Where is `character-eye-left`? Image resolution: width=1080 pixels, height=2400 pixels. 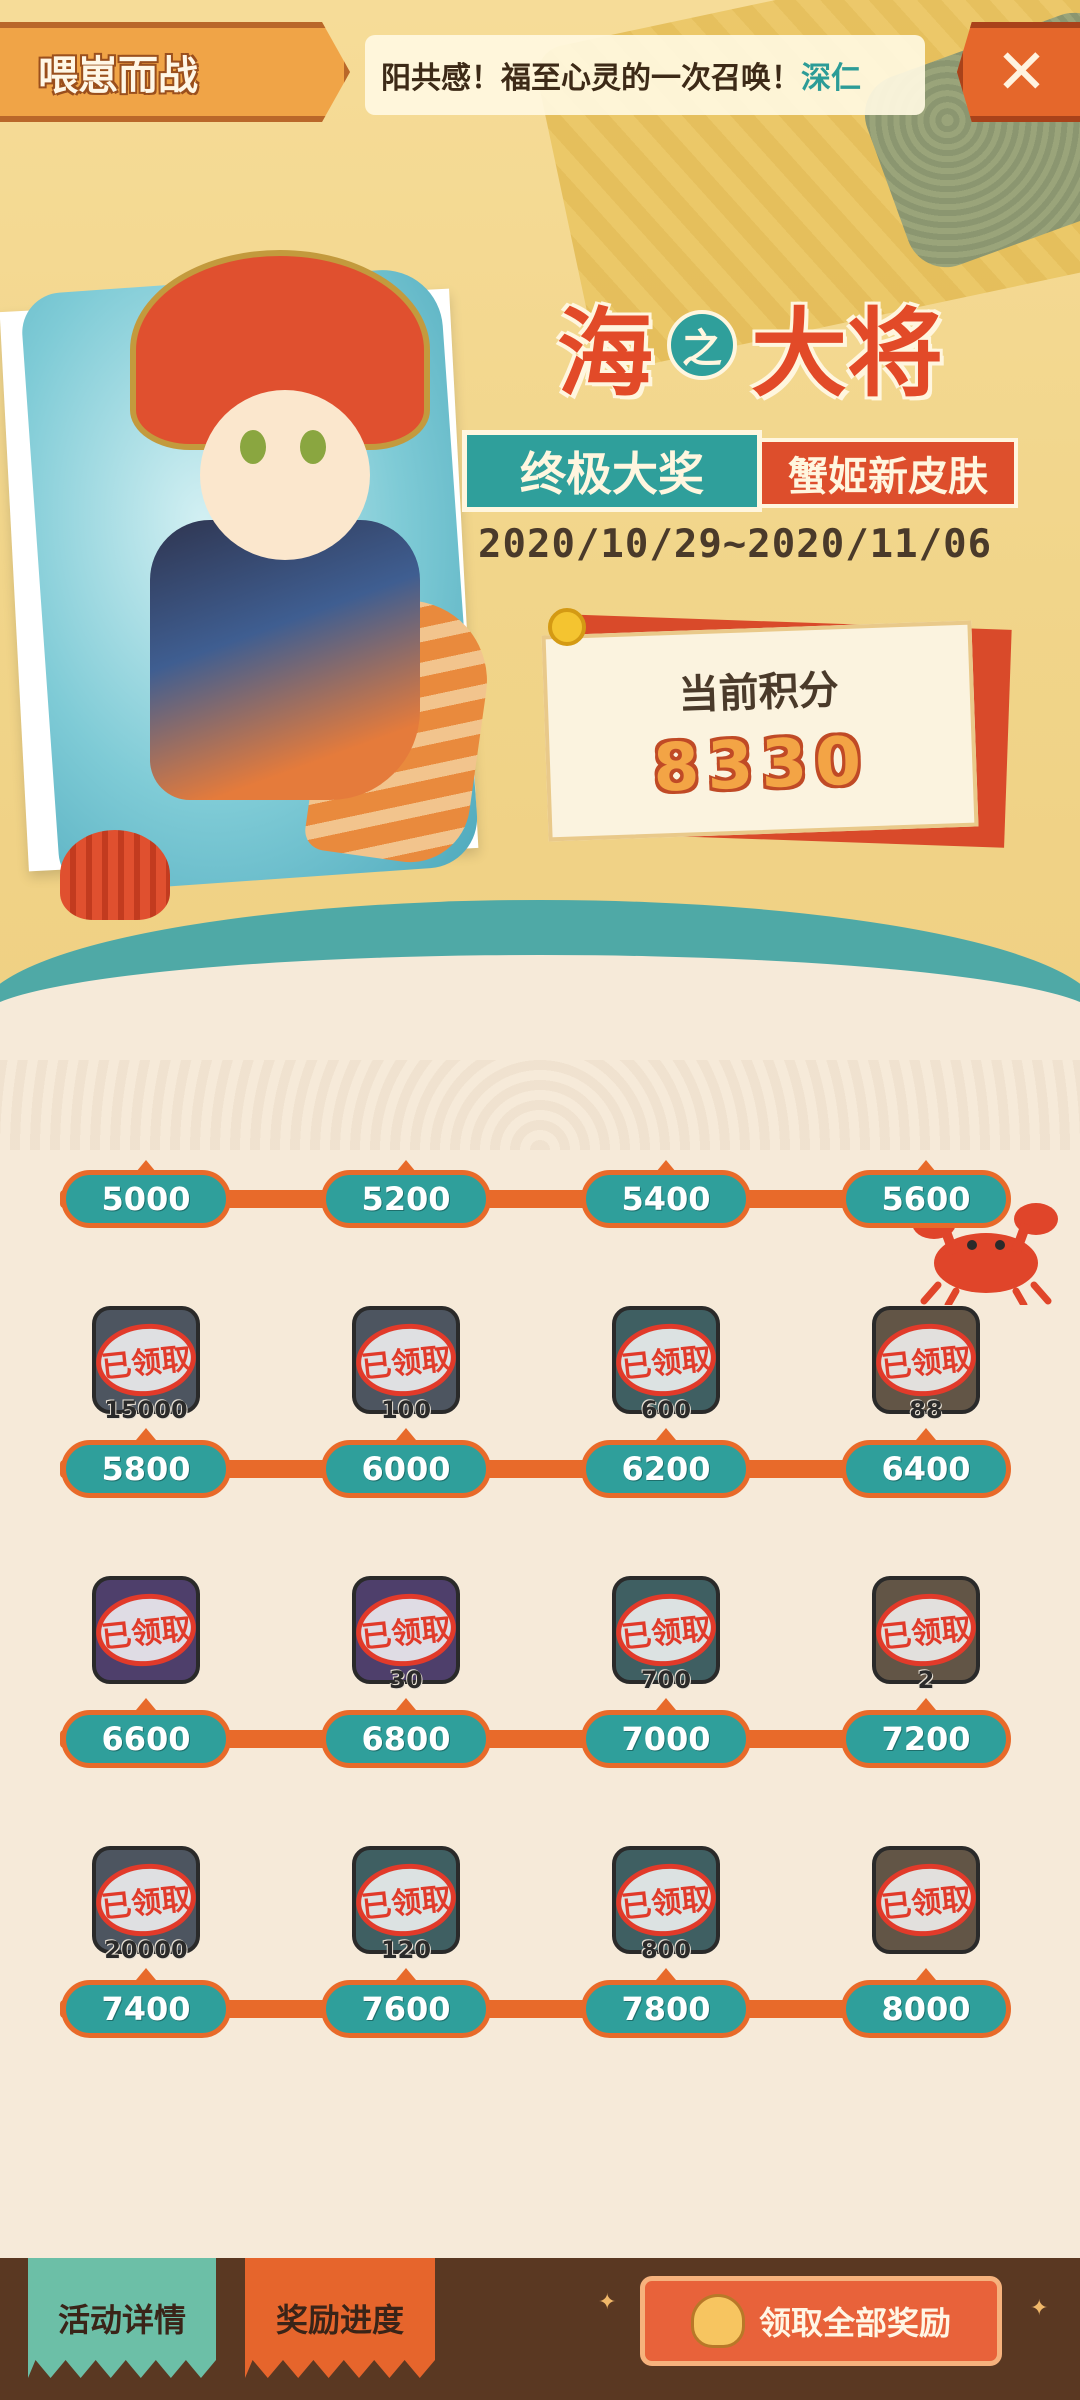 character-eye-left is located at coordinates (253, 447).